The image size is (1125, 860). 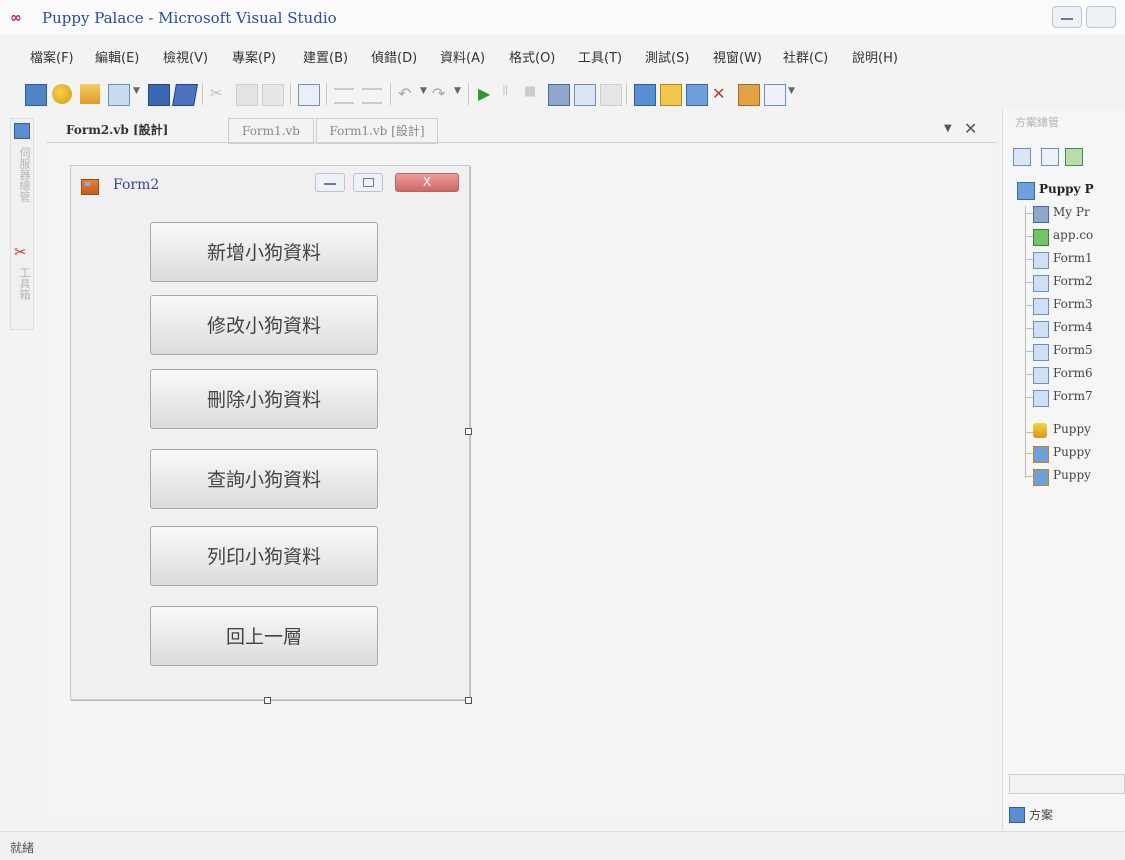 What do you see at coordinates (462, 56) in the screenshot?
I see `menu-data: 資料(A)` at bounding box center [462, 56].